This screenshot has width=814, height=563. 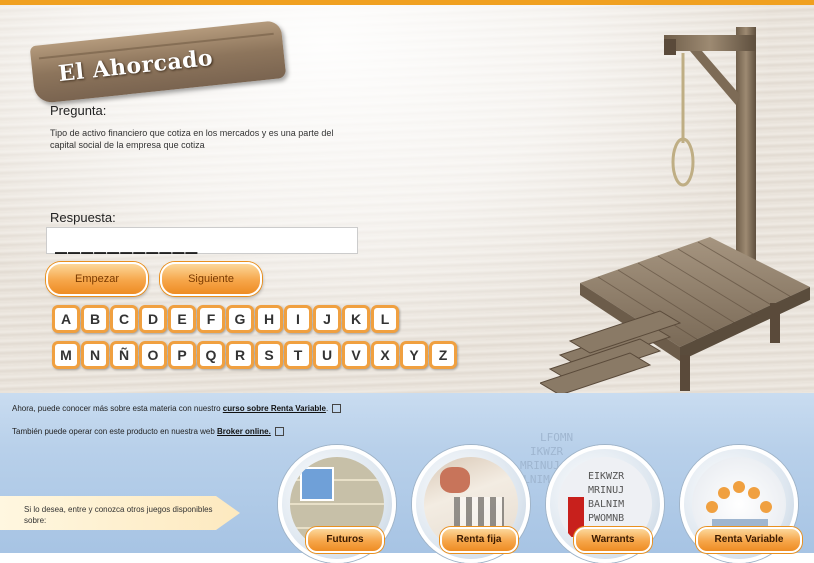 I want to click on answer-label: Respuesta:, so click(x=83, y=217).